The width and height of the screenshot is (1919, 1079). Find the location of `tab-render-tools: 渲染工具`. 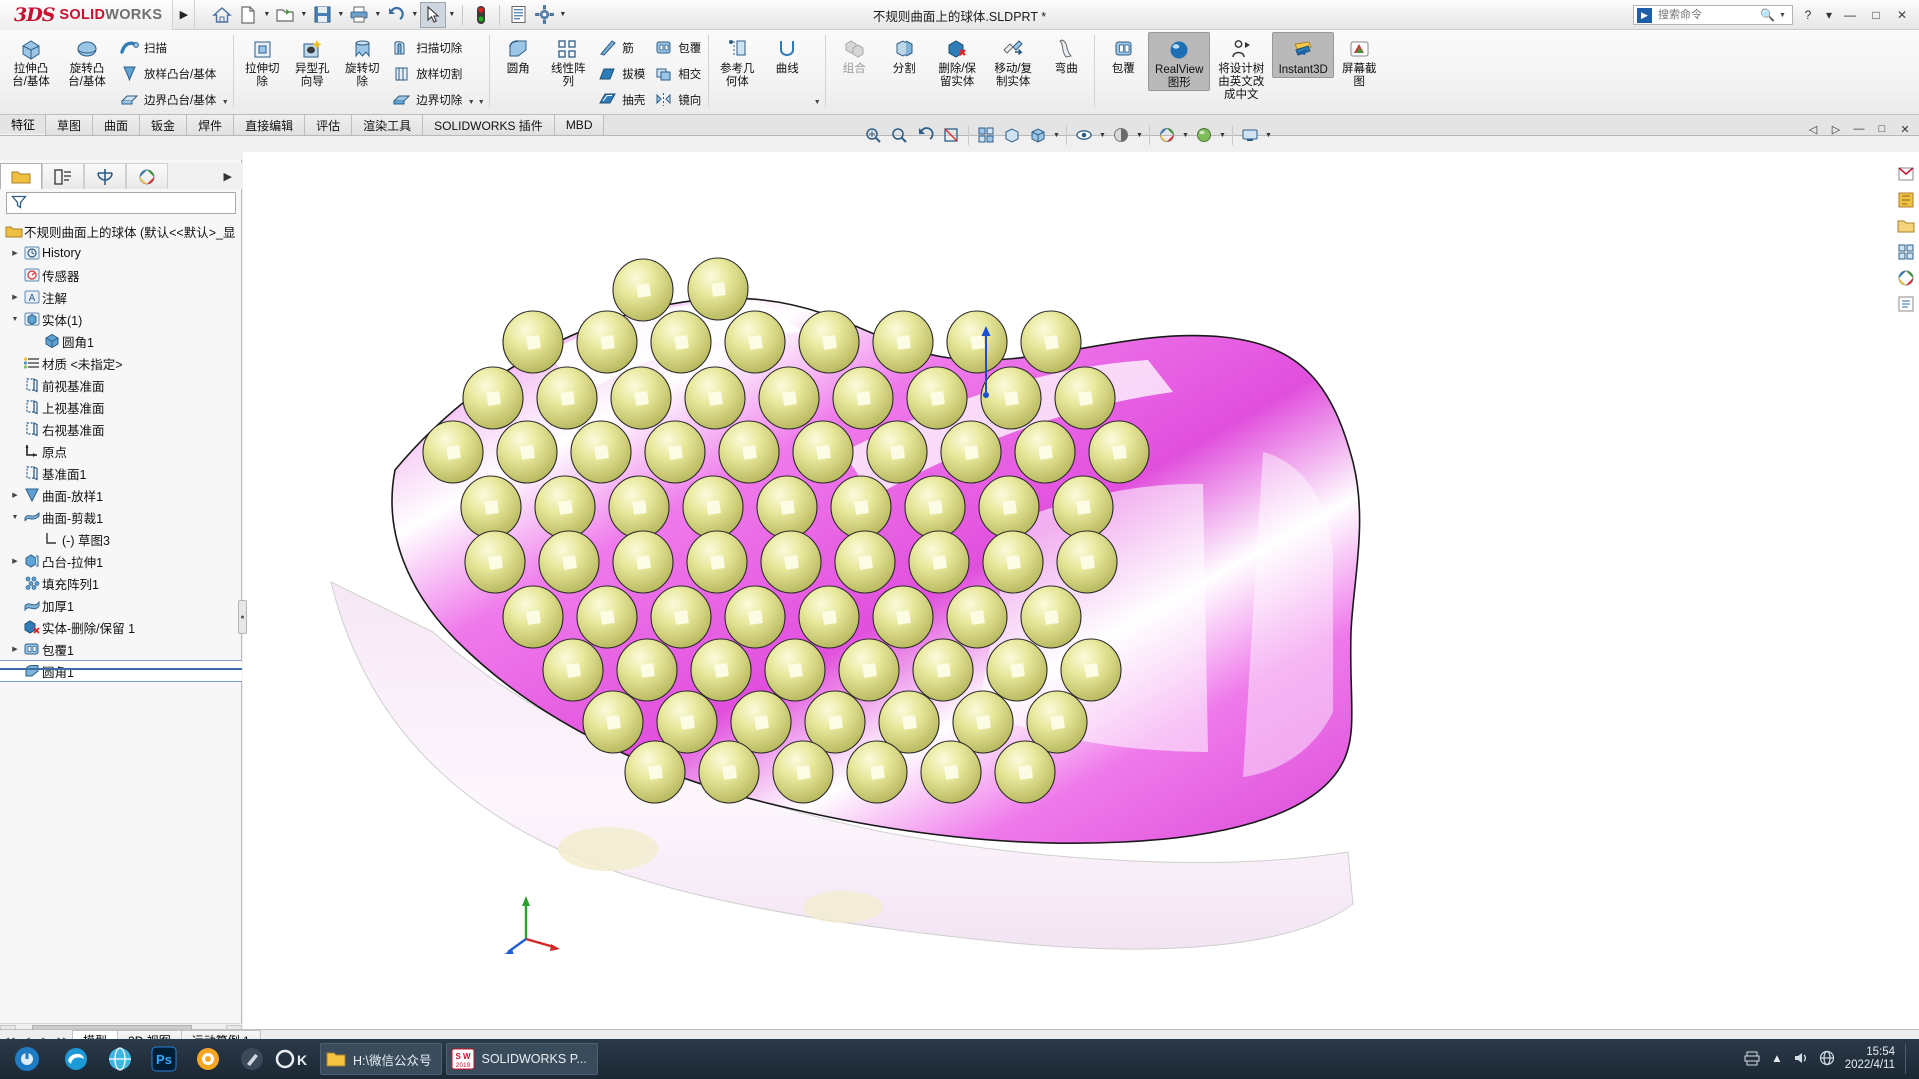

tab-render-tools: 渲染工具 is located at coordinates (387, 124).